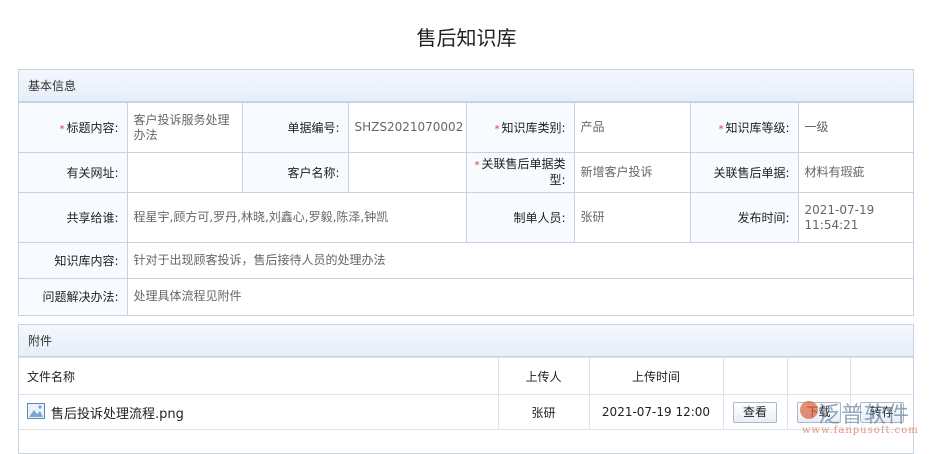 This screenshot has height=454, width=933. What do you see at coordinates (519, 260) in the screenshot?
I see `content-value: 针对于出现顾客投诉，售后接待人员的处理办法` at bounding box center [519, 260].